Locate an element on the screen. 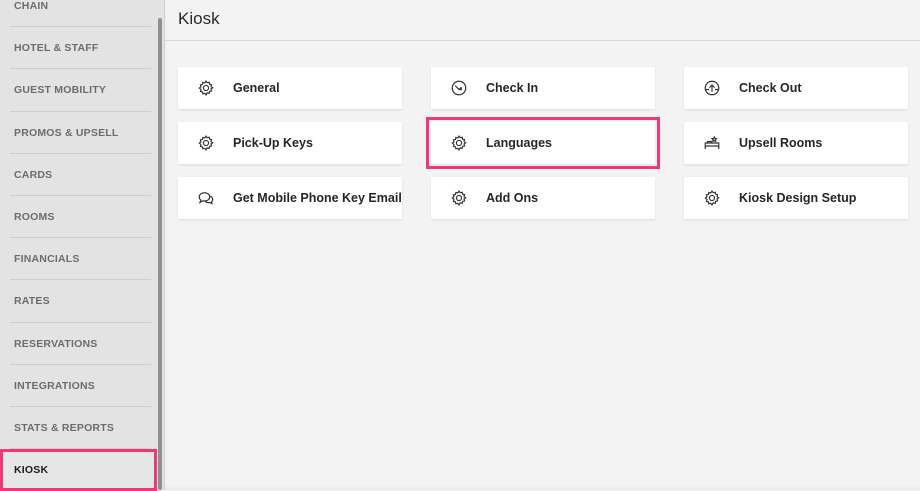  tile-upsell-rooms: Upsell Rooms is located at coordinates (796, 143).